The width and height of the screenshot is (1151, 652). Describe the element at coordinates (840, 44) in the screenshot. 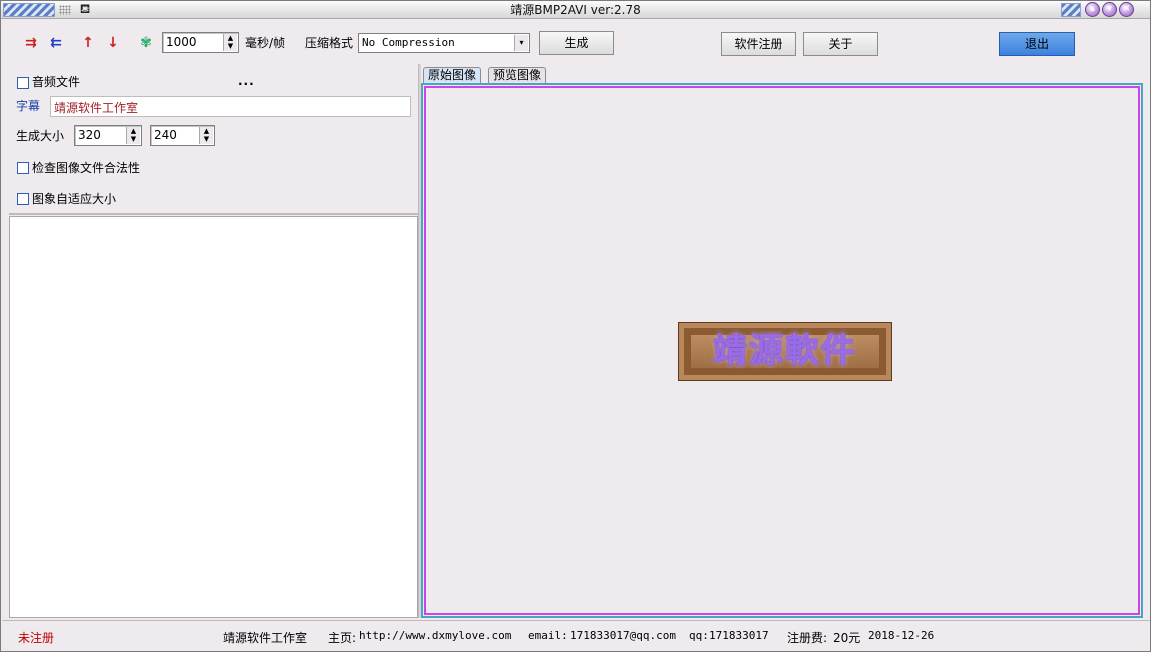

I see `about-button: 关于` at that location.